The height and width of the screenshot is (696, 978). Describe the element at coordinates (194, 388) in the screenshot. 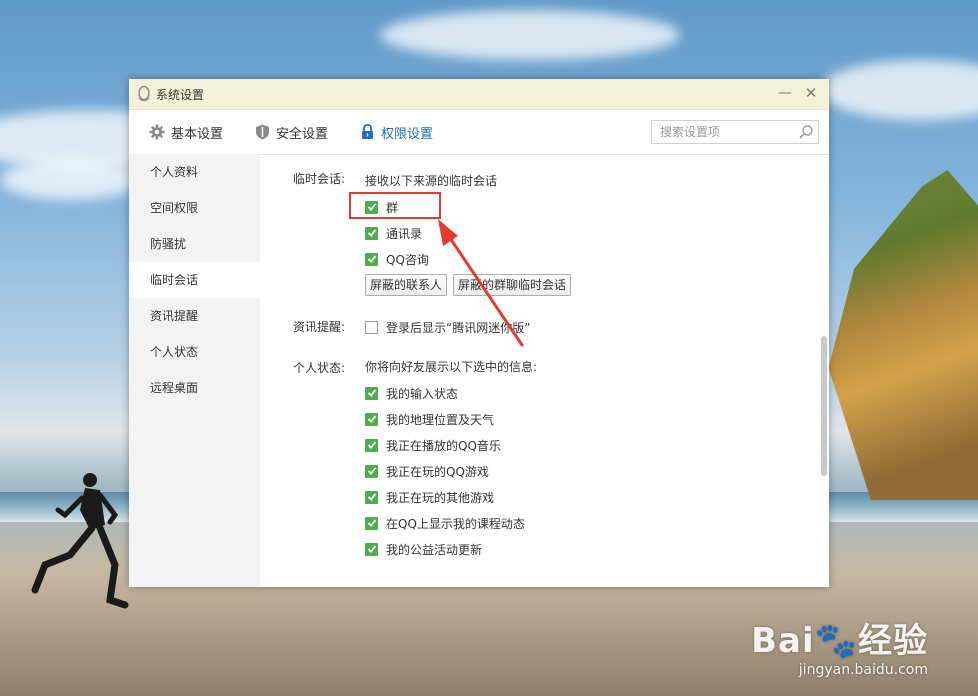

I see `sidebar-item-remote-desktop: 远程桌面` at that location.